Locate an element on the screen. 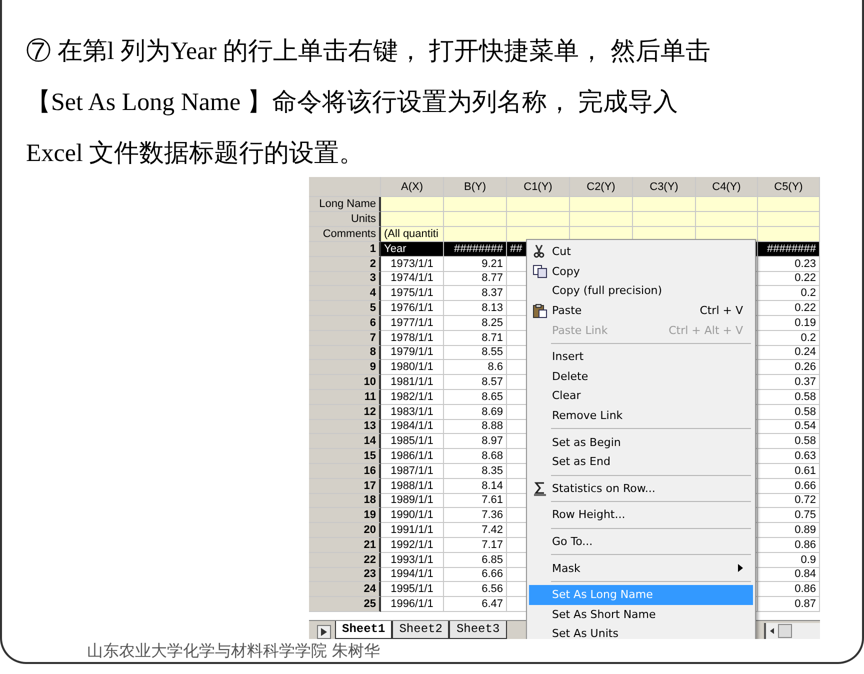  table-cell: 6.66 is located at coordinates (475, 575).